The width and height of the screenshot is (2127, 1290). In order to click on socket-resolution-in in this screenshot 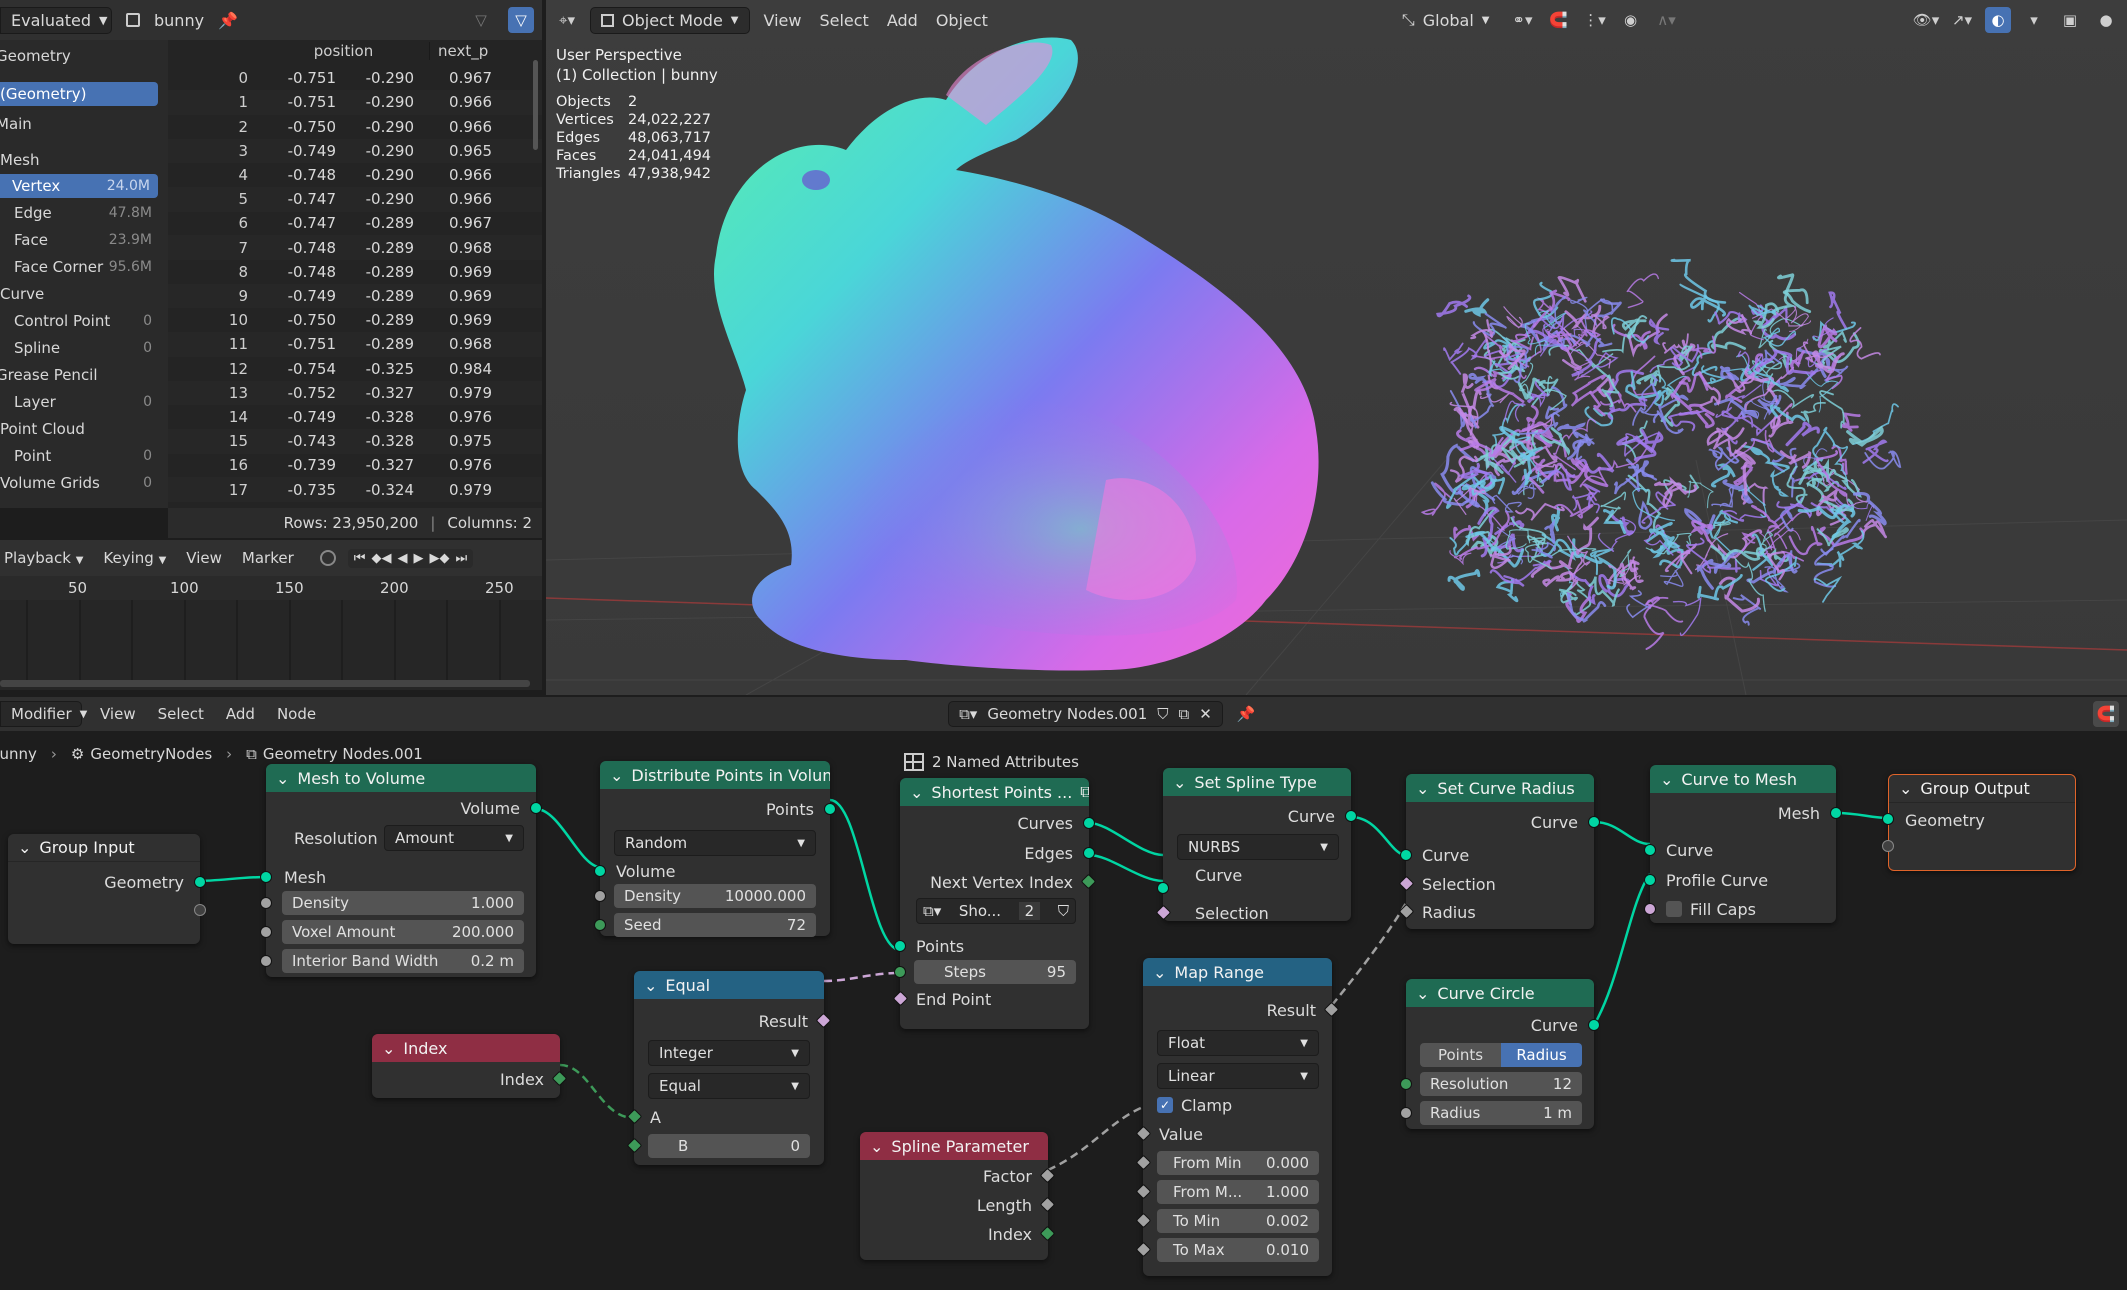, I will do `click(1406, 1084)`.